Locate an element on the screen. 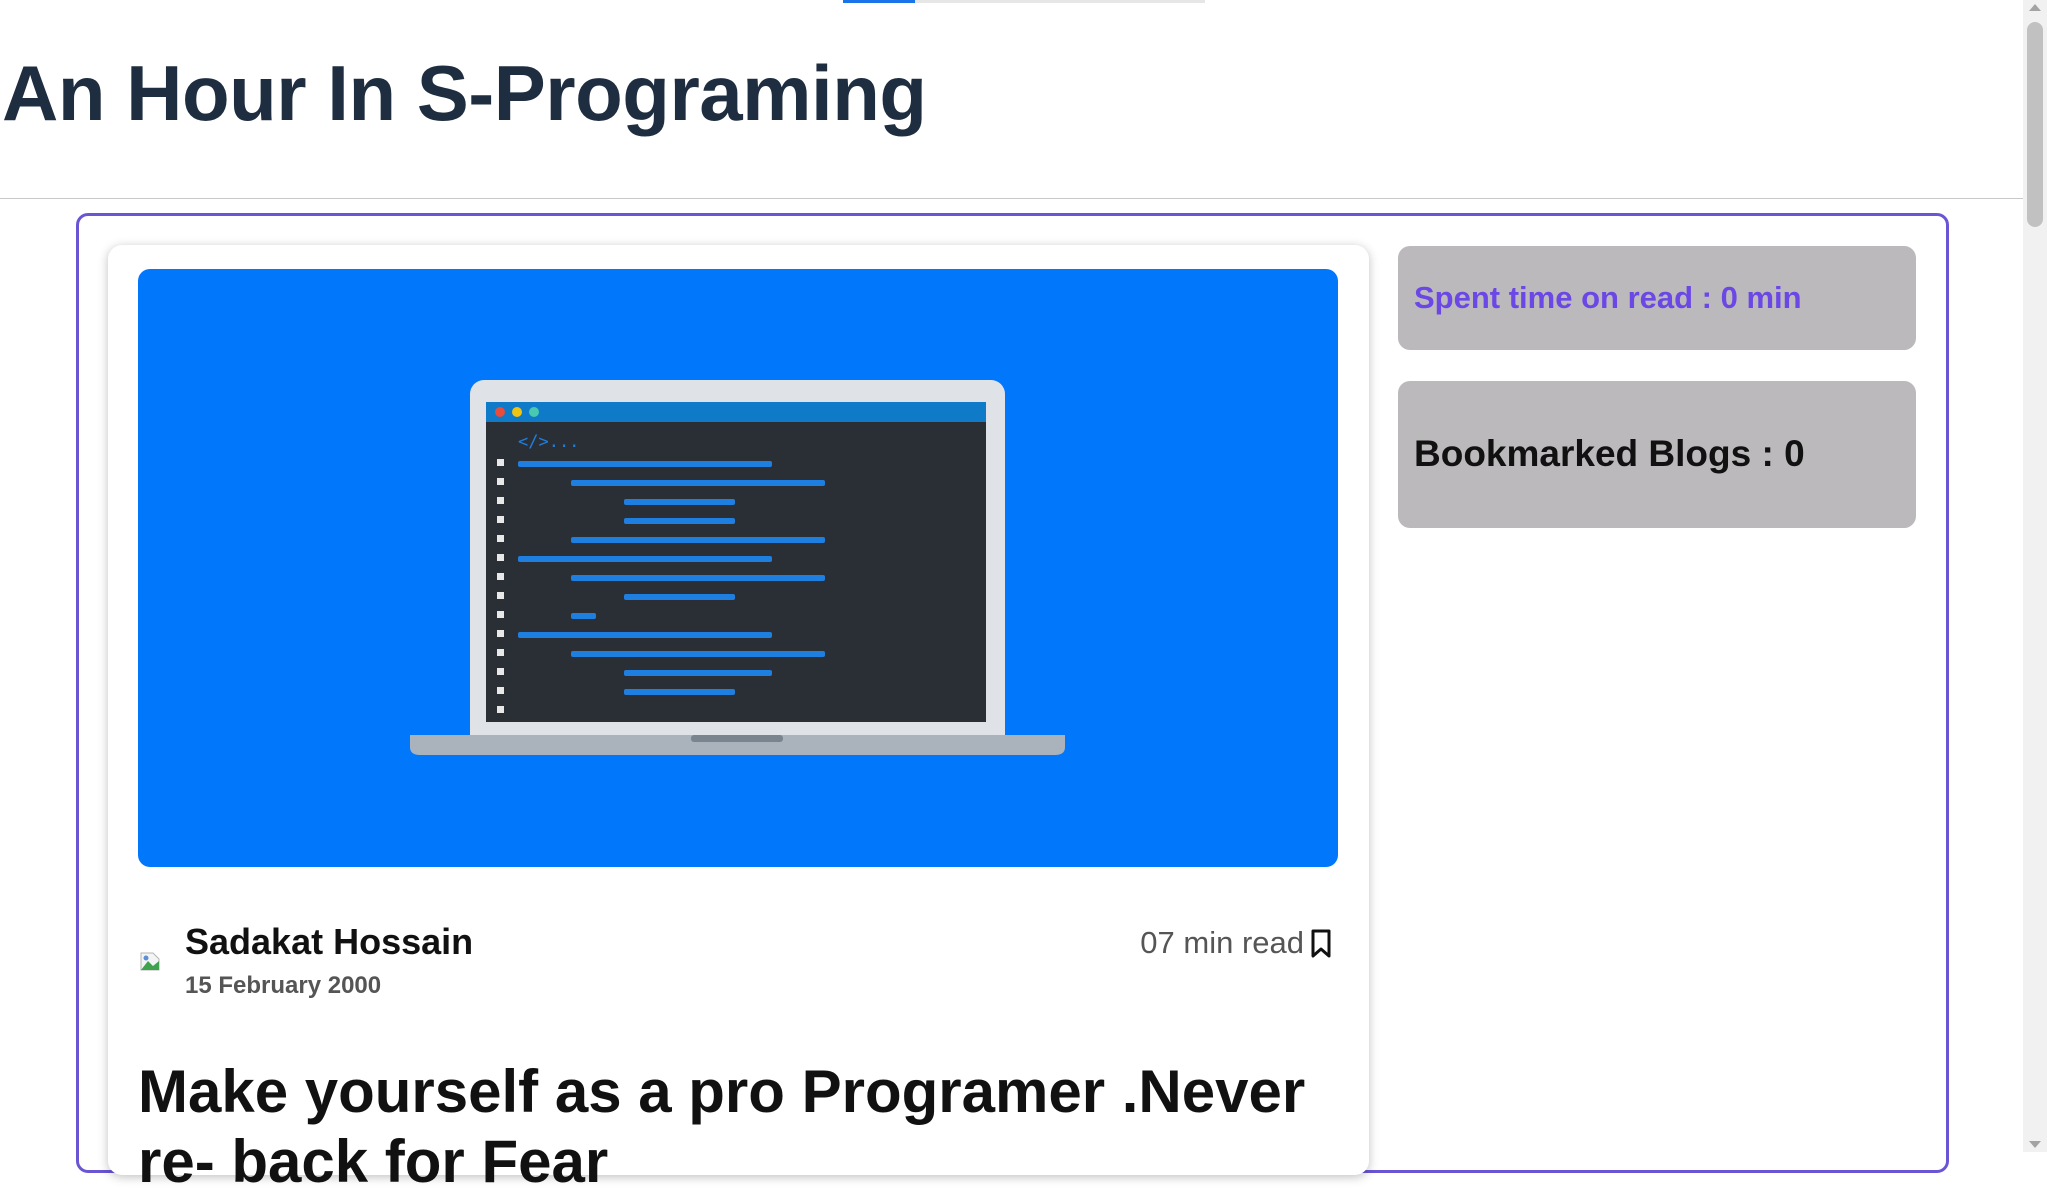 The width and height of the screenshot is (2047, 1197). bookmarked-blogs-label: Bookmarked Blogs : 0 is located at coordinates (1609, 453).